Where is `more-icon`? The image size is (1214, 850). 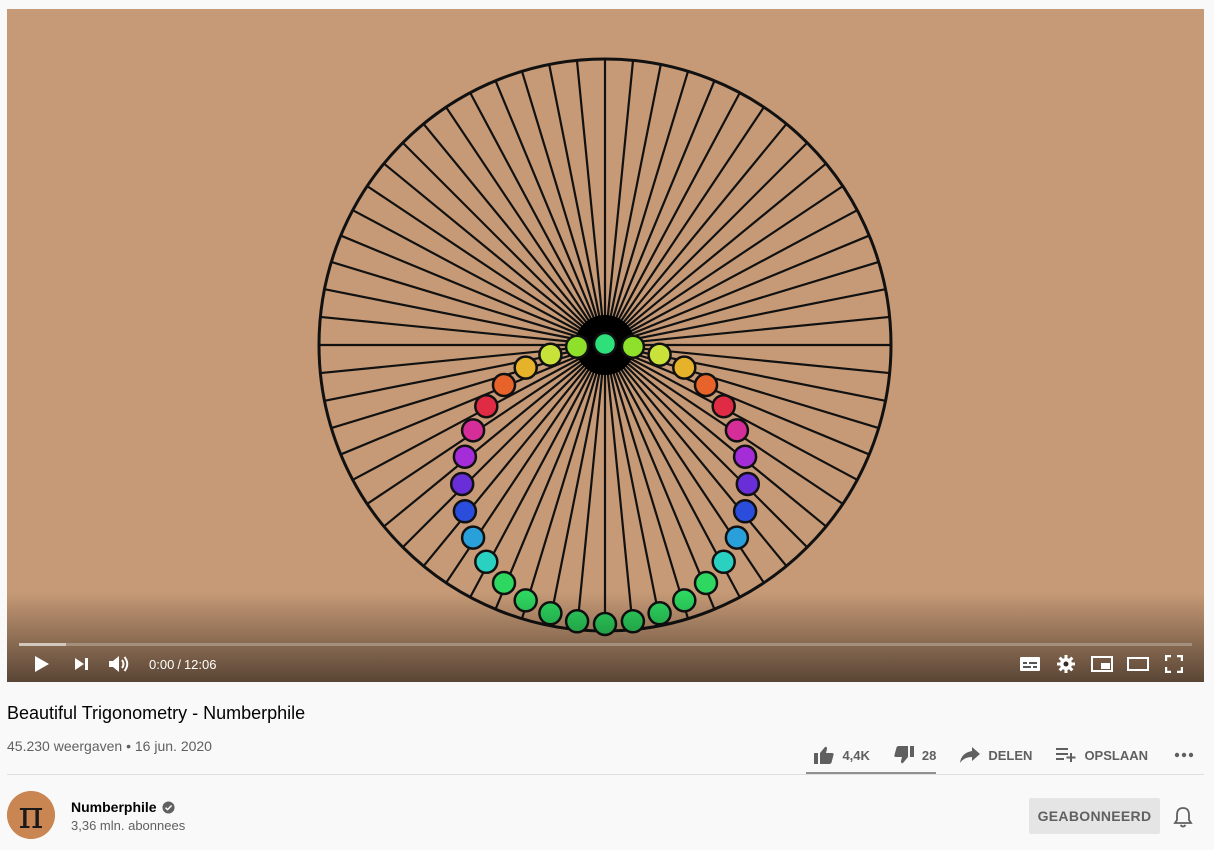
more-icon is located at coordinates (1184, 755).